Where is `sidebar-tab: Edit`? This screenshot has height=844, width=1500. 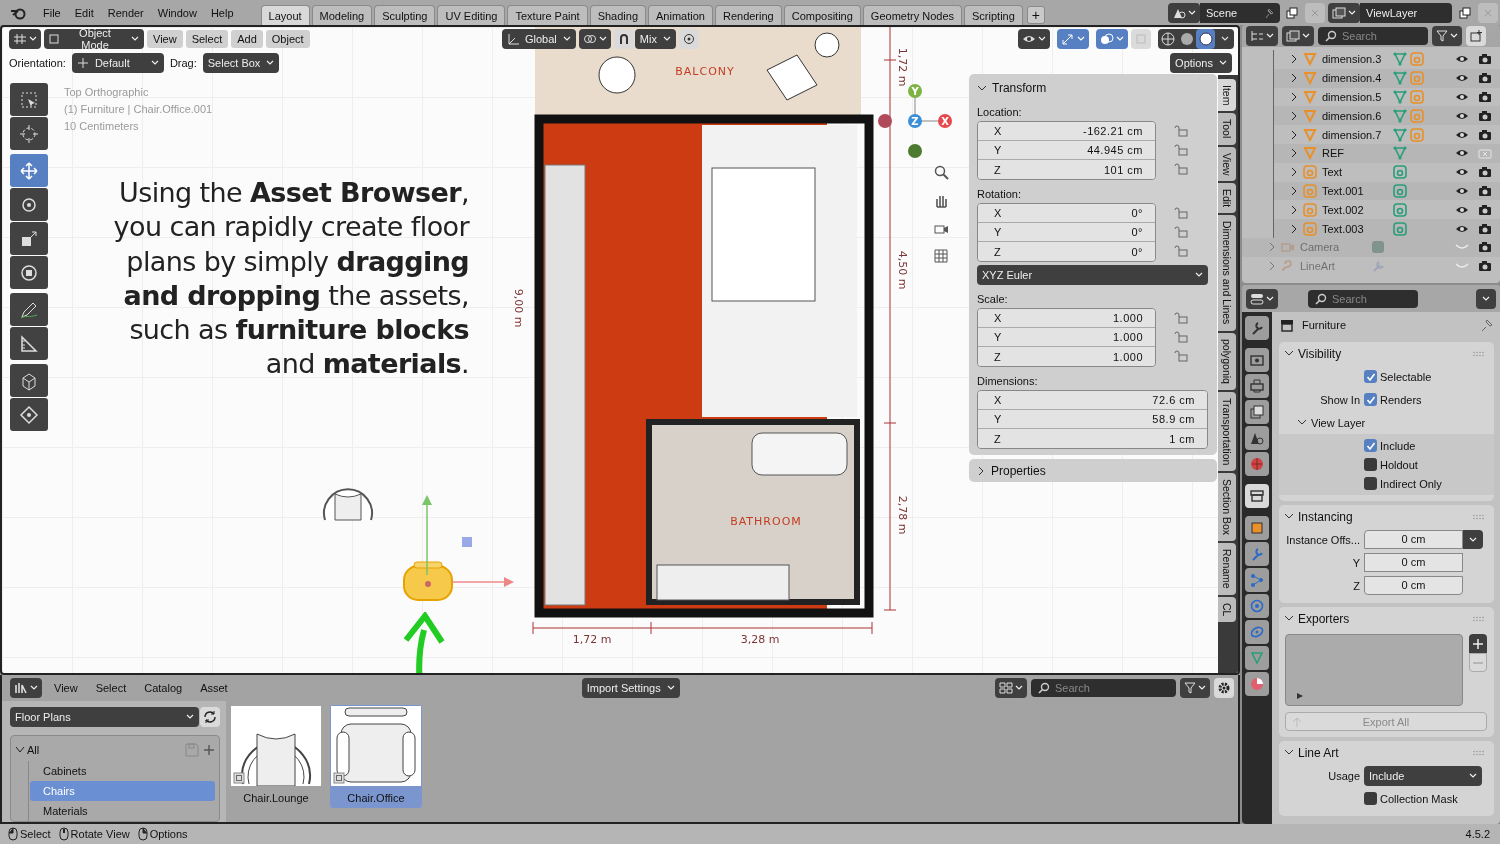 sidebar-tab: Edit is located at coordinates (1227, 198).